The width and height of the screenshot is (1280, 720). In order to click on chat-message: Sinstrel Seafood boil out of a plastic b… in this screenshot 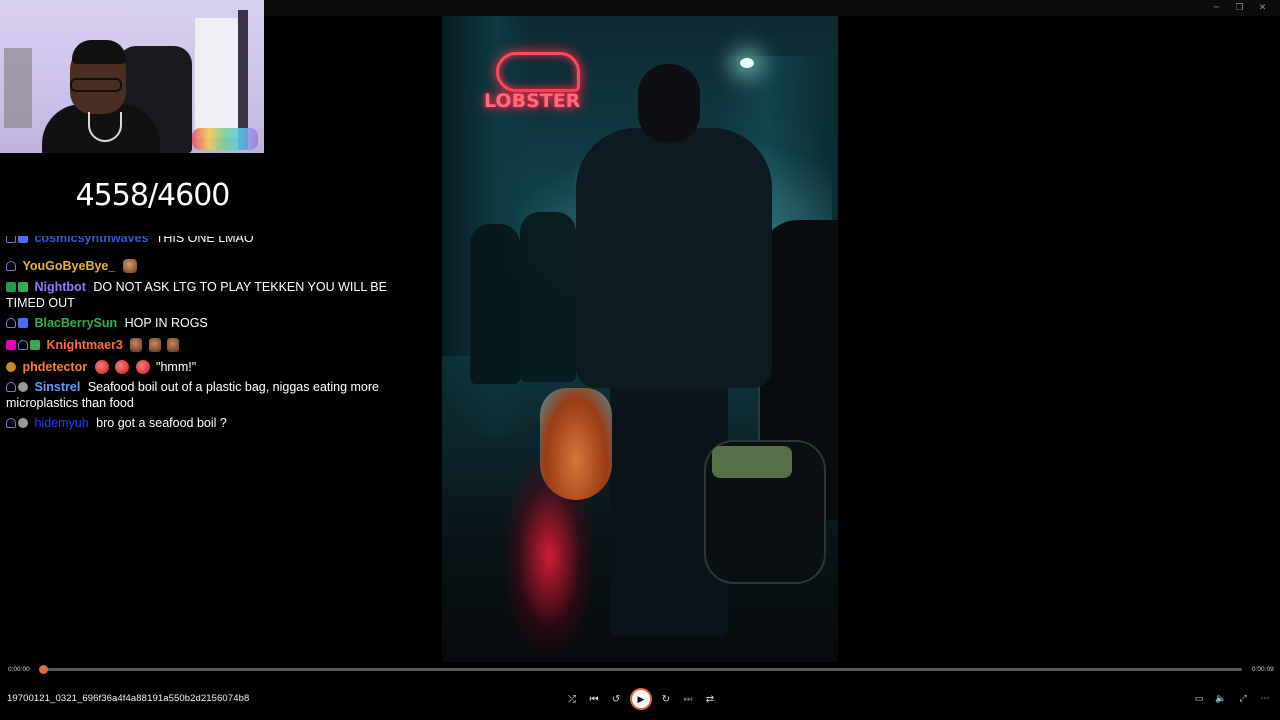, I will do `click(198, 395)`.